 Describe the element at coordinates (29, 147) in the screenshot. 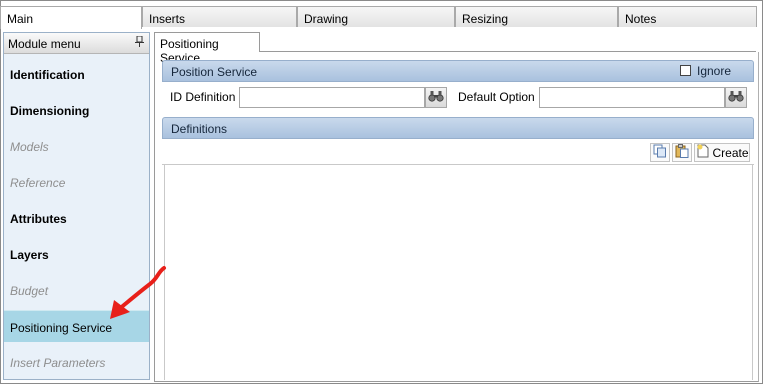

I see `sidebar-item-label: Models` at that location.